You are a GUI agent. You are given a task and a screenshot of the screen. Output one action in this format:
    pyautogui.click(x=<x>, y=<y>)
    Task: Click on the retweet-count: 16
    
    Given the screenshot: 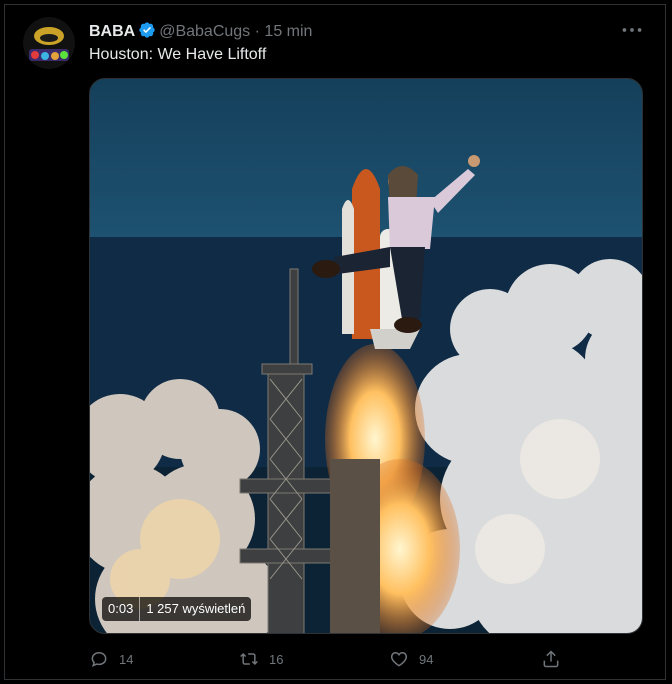 What is the action you would take?
    pyautogui.click(x=276, y=659)
    